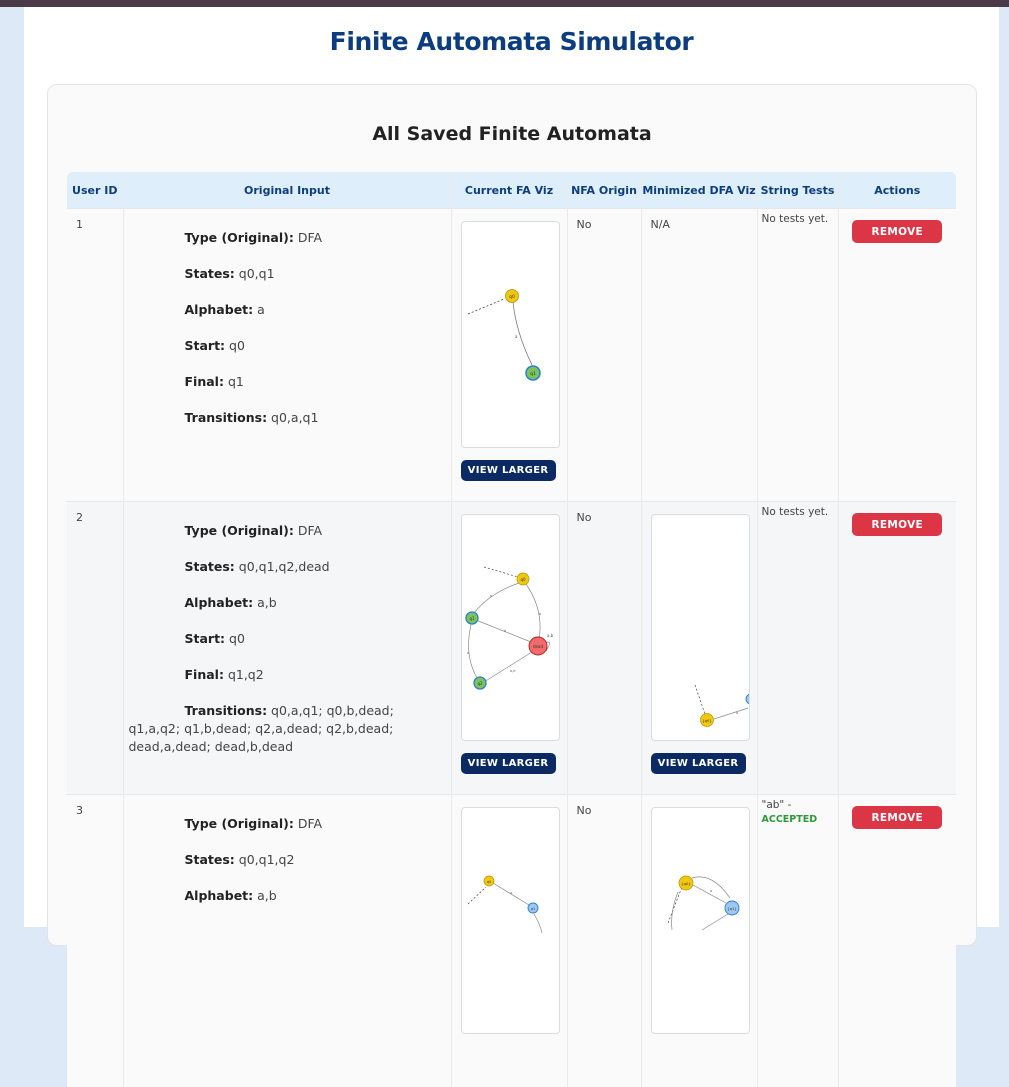 The image size is (1009, 1087). I want to click on alphabet-value: a, so click(261, 309).